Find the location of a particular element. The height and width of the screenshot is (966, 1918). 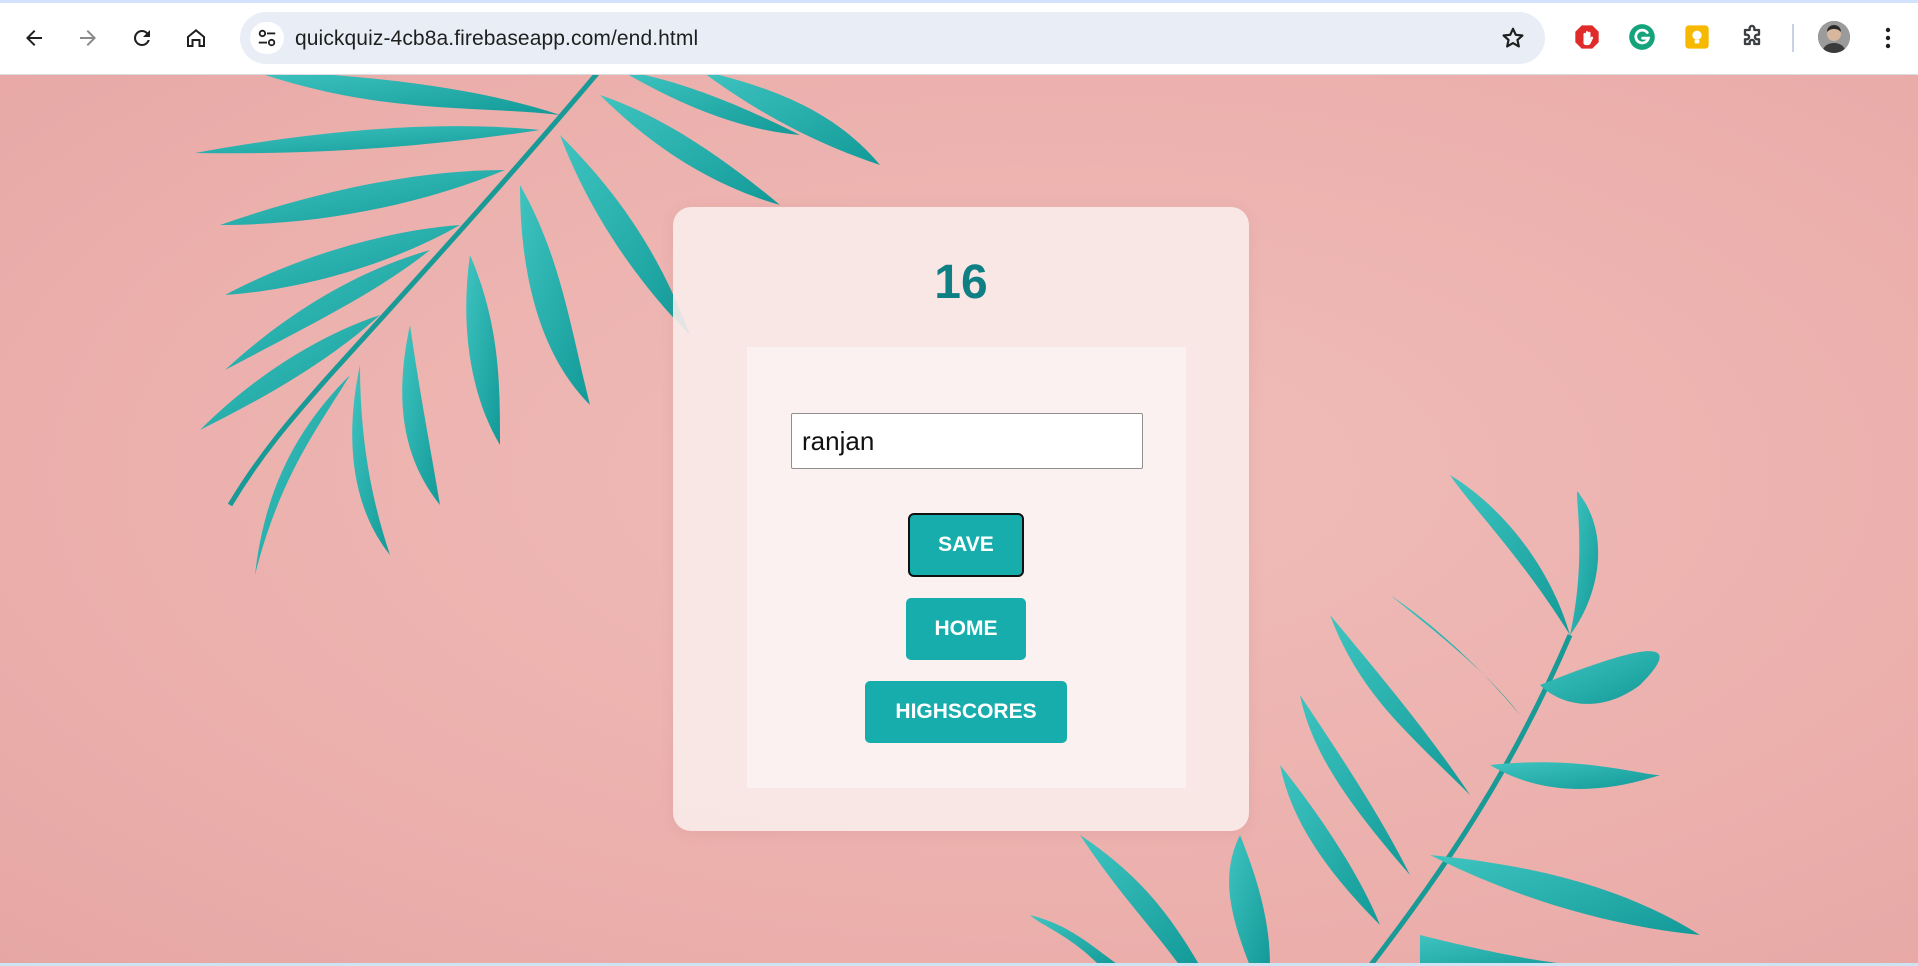

home-button is located at coordinates (196, 38).